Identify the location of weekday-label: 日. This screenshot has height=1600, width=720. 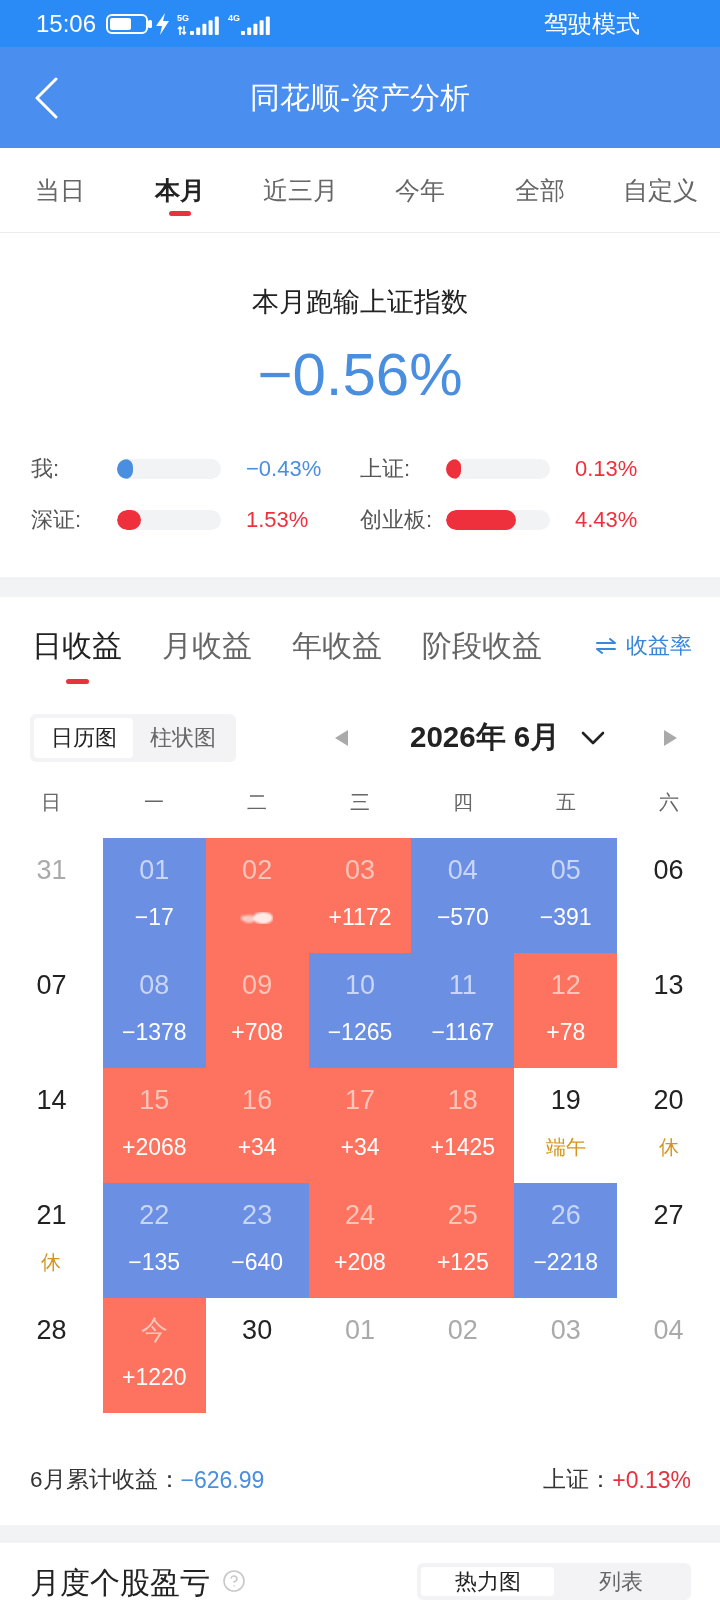
(51, 802).